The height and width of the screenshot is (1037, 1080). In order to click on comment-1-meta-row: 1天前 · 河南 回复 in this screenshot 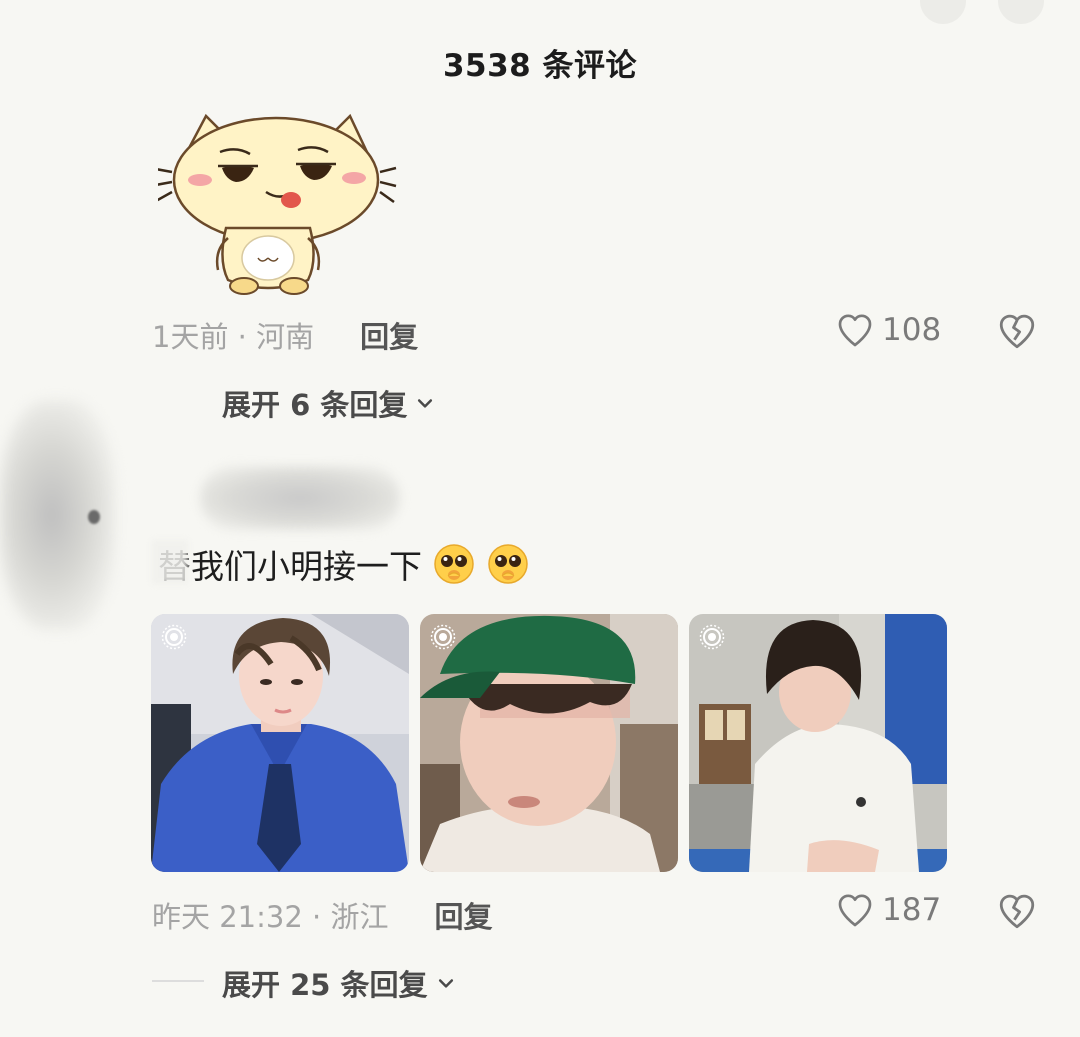, I will do `click(285, 335)`.